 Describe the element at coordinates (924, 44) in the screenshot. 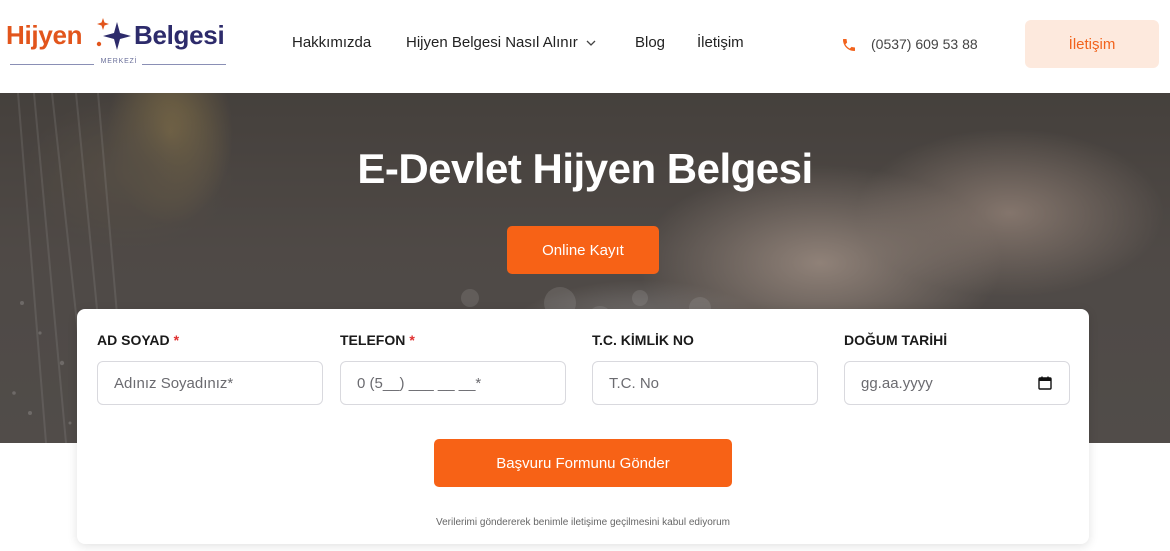

I see `phone-number: (0537) 609 53 88` at that location.